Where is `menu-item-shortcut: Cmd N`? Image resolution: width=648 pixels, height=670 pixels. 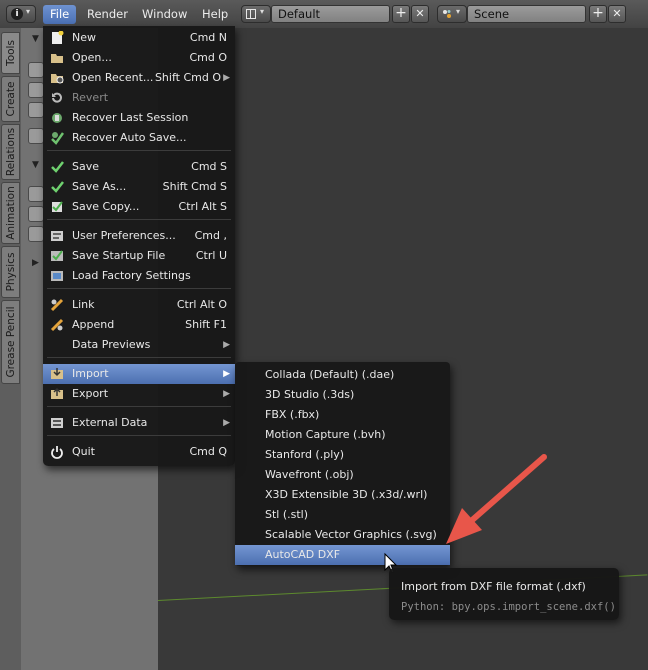 menu-item-shortcut: Cmd N is located at coordinates (208, 37).